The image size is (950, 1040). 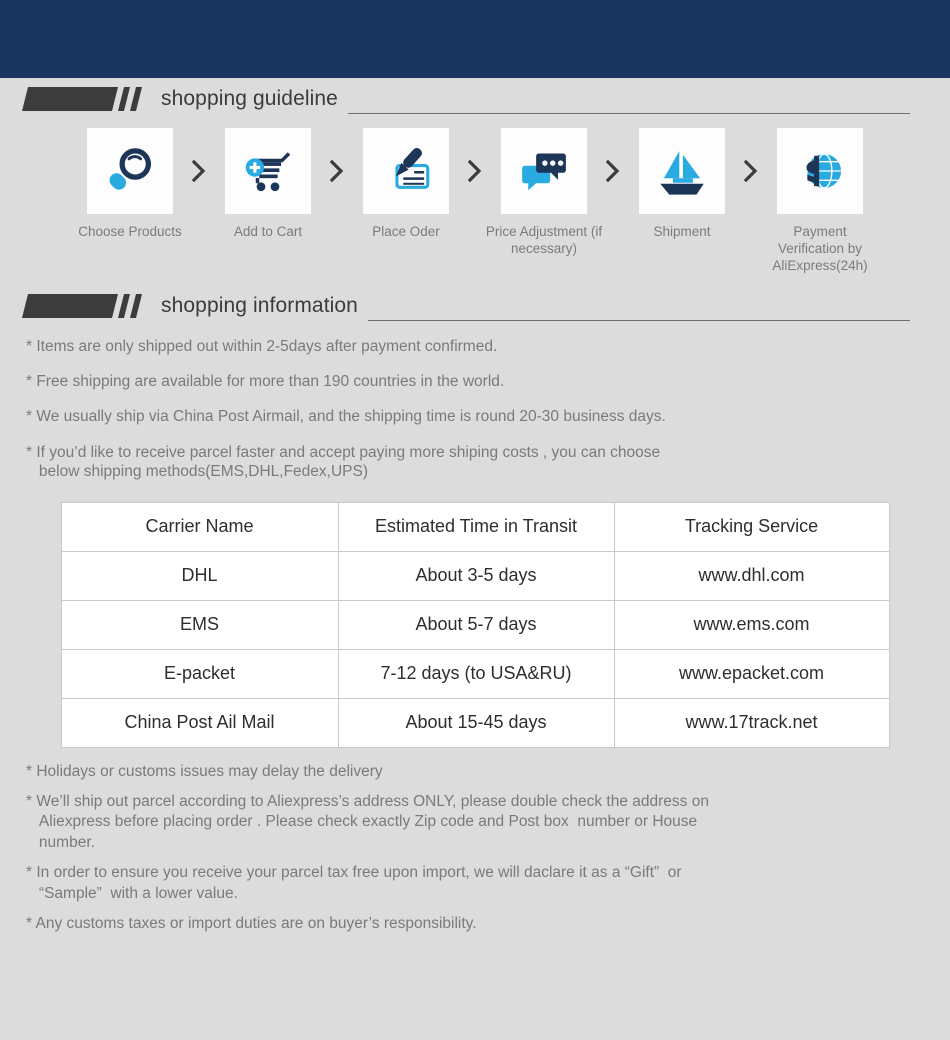 I want to click on cell-tracking: www.epacket.com, so click(x=751, y=673).